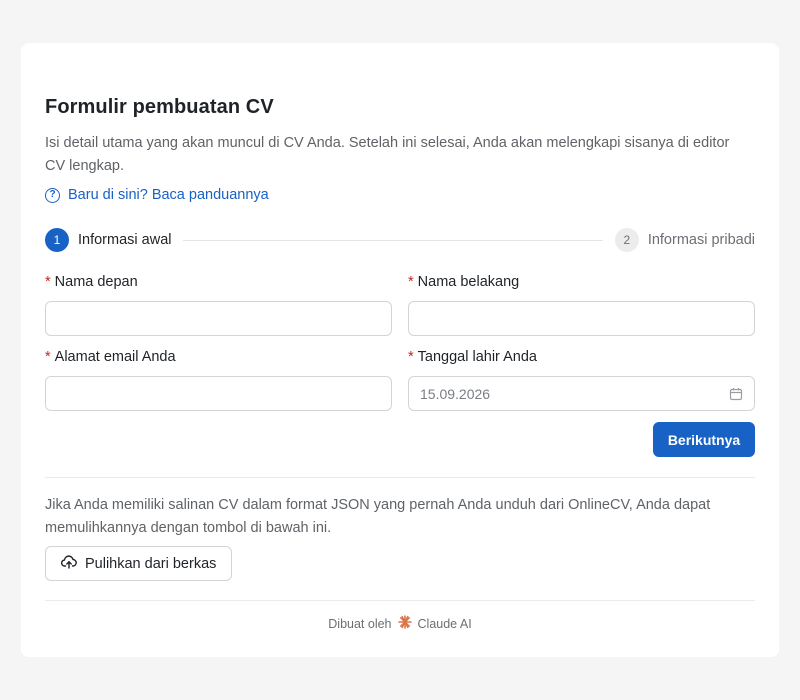  What do you see at coordinates (701, 240) in the screenshot?
I see `step-label: Informasi pribadi` at bounding box center [701, 240].